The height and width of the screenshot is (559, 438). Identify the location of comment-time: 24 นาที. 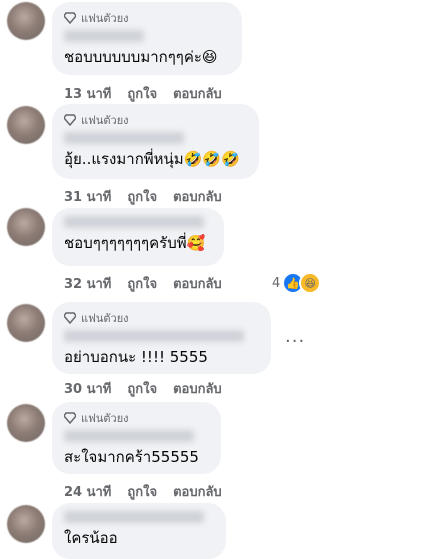
(87, 491).